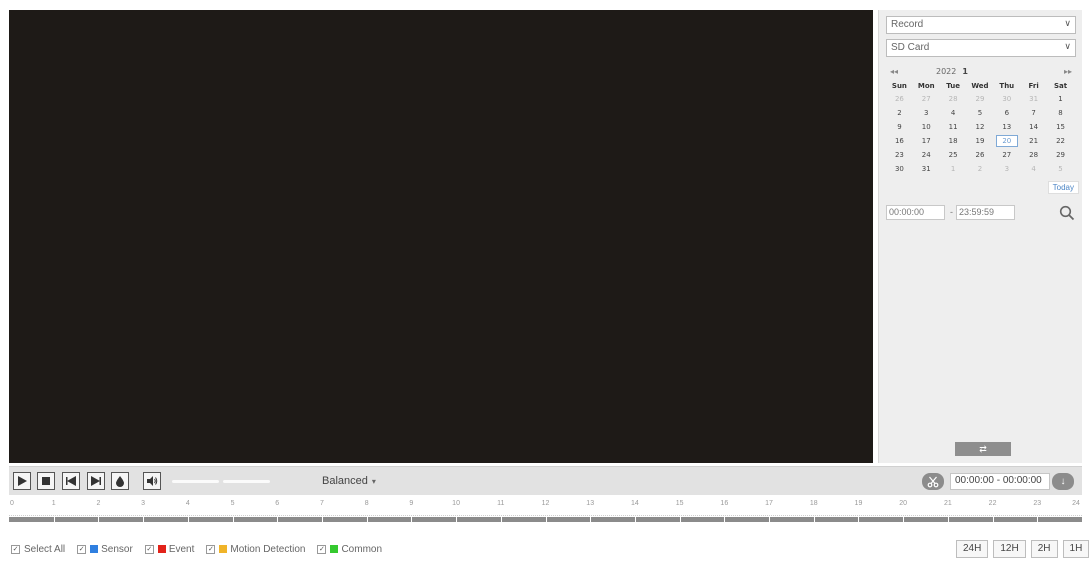 This screenshot has width=1090, height=562. Describe the element at coordinates (545, 514) in the screenshot. I see `timeline: 0 1 2 3 4 5 6 7 8 9 10 11 12 13 14 15 16 17 18 19 20 21 22 23 24` at that location.